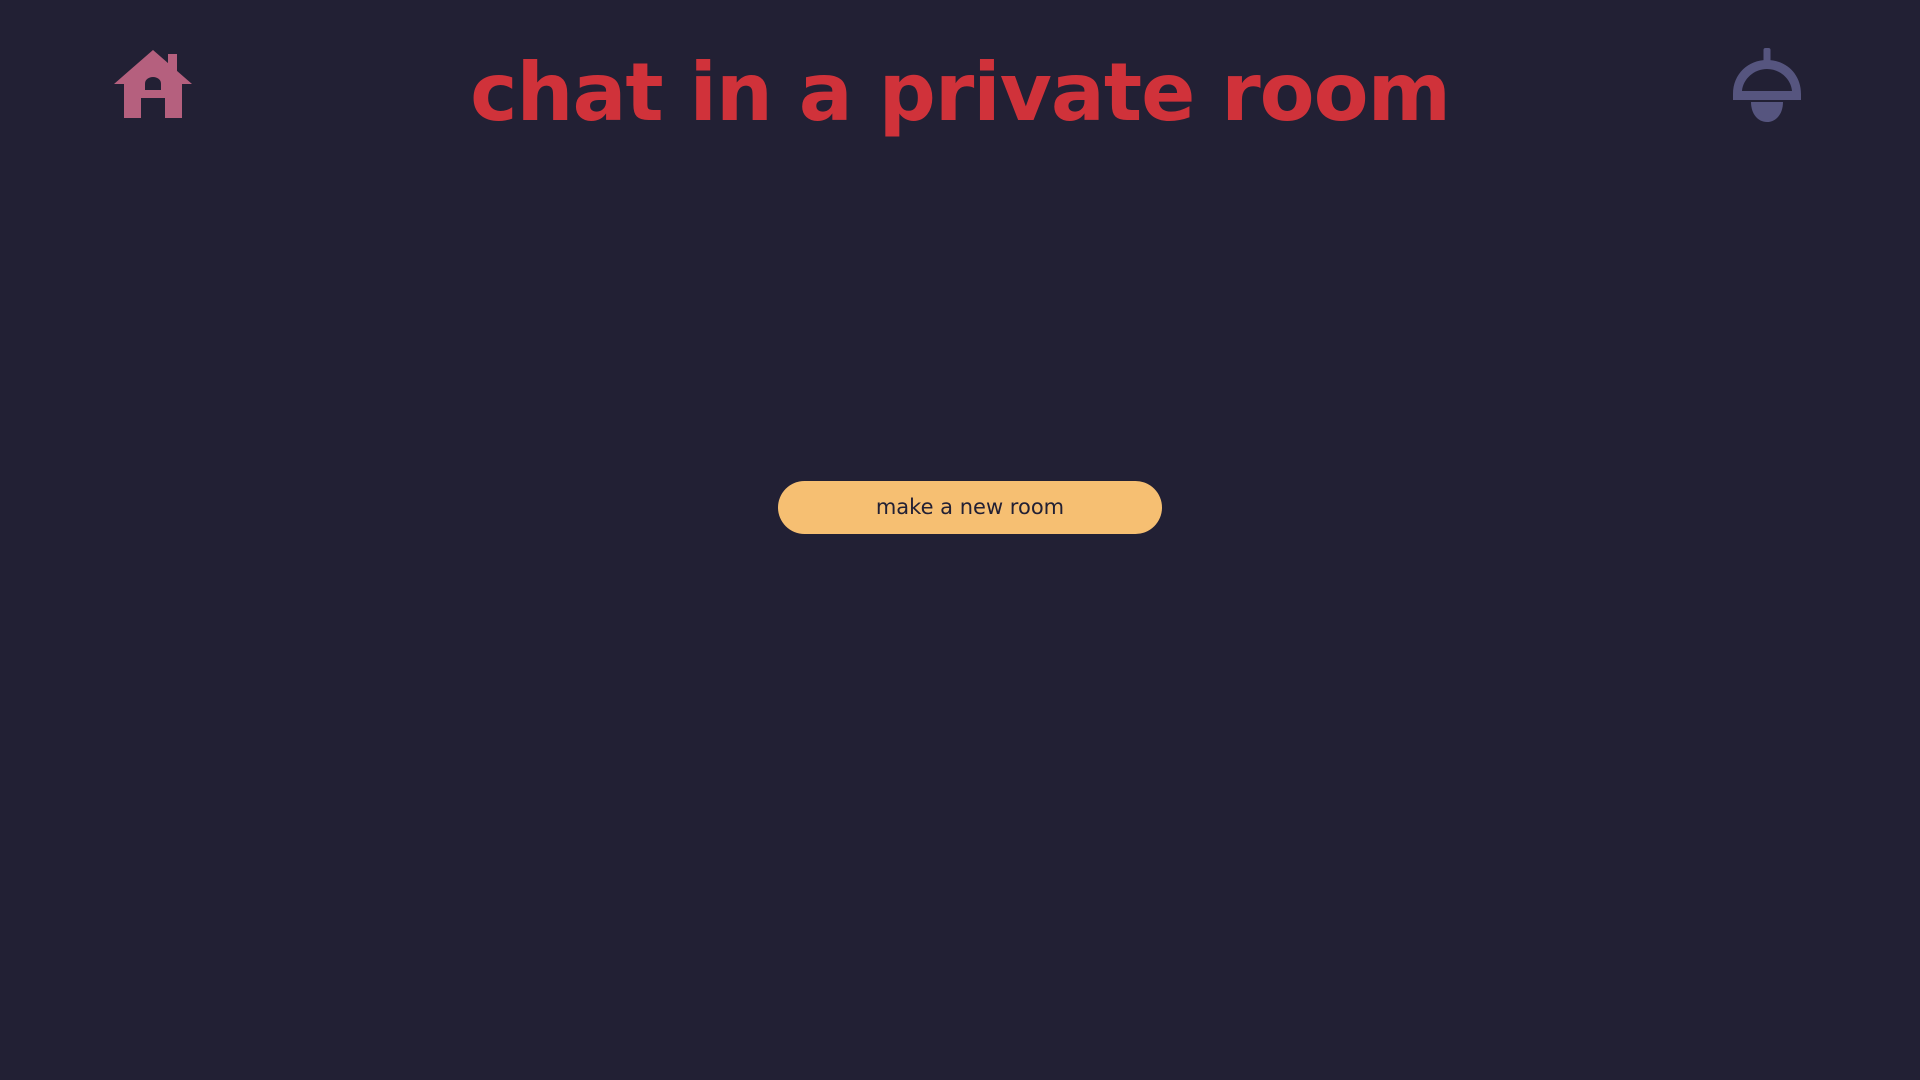 The image size is (1920, 1080). What do you see at coordinates (960, 92) in the screenshot?
I see `page-title: chat in a private room` at bounding box center [960, 92].